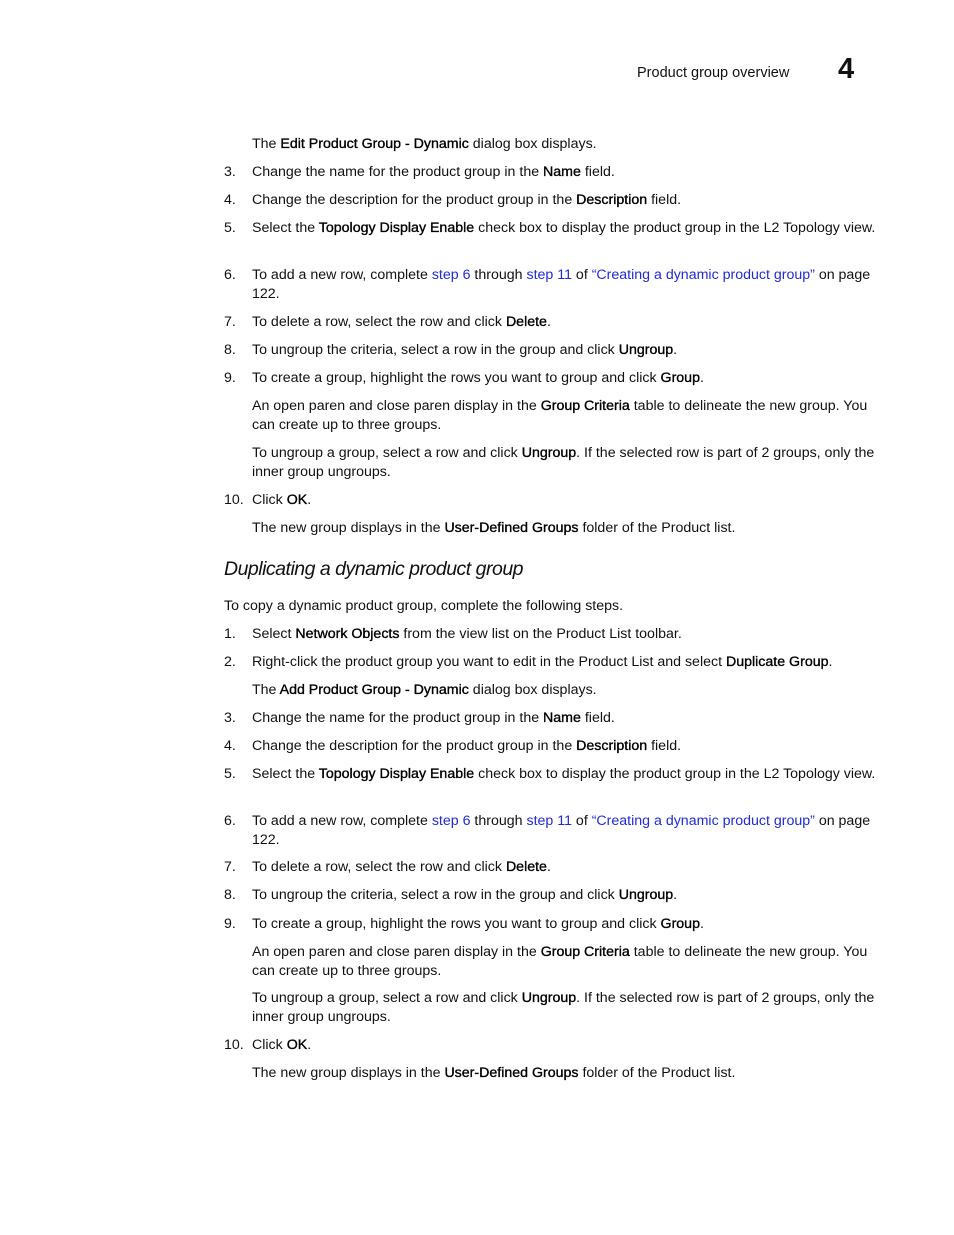 The height and width of the screenshot is (1235, 954). Describe the element at coordinates (374, 144) in the screenshot. I see `ui-term: Edit Product Group - Dynamic` at that location.